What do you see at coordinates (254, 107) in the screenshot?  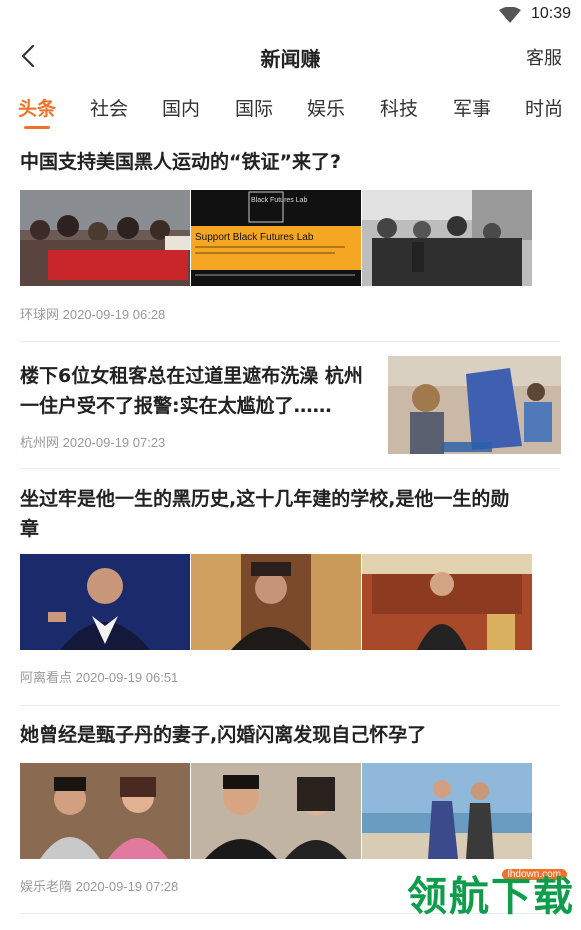 I see `tab-international: 国际` at bounding box center [254, 107].